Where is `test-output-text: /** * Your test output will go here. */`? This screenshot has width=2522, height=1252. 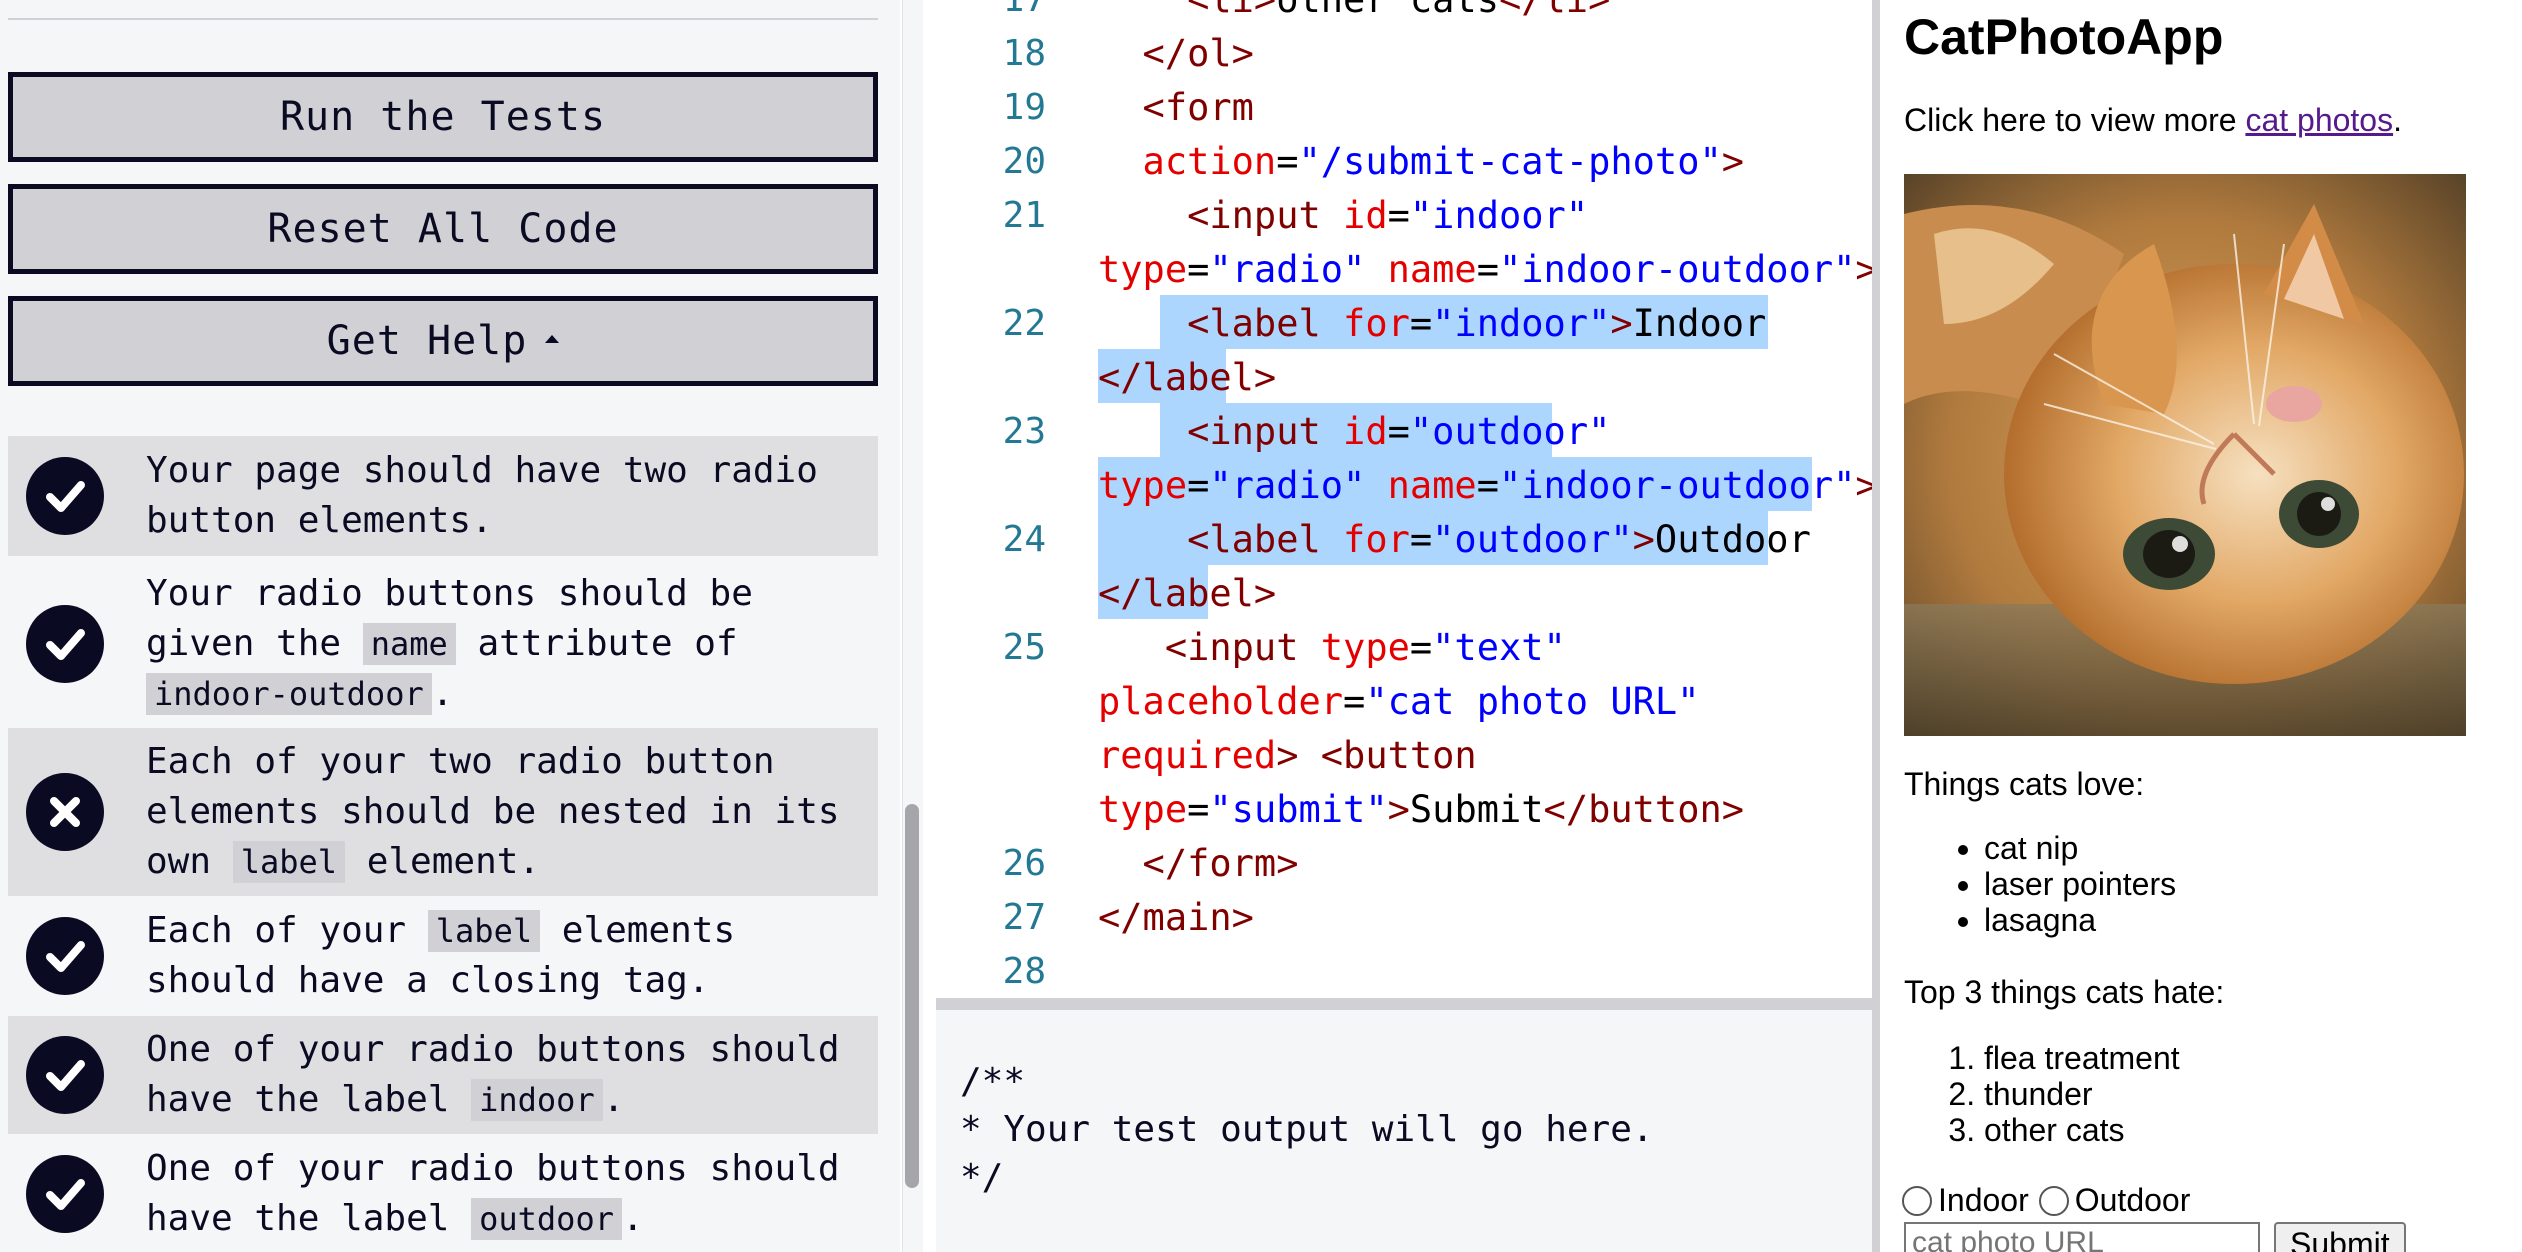 test-output-text: /** * Your test output will go here. */ is located at coordinates (1307, 1129).